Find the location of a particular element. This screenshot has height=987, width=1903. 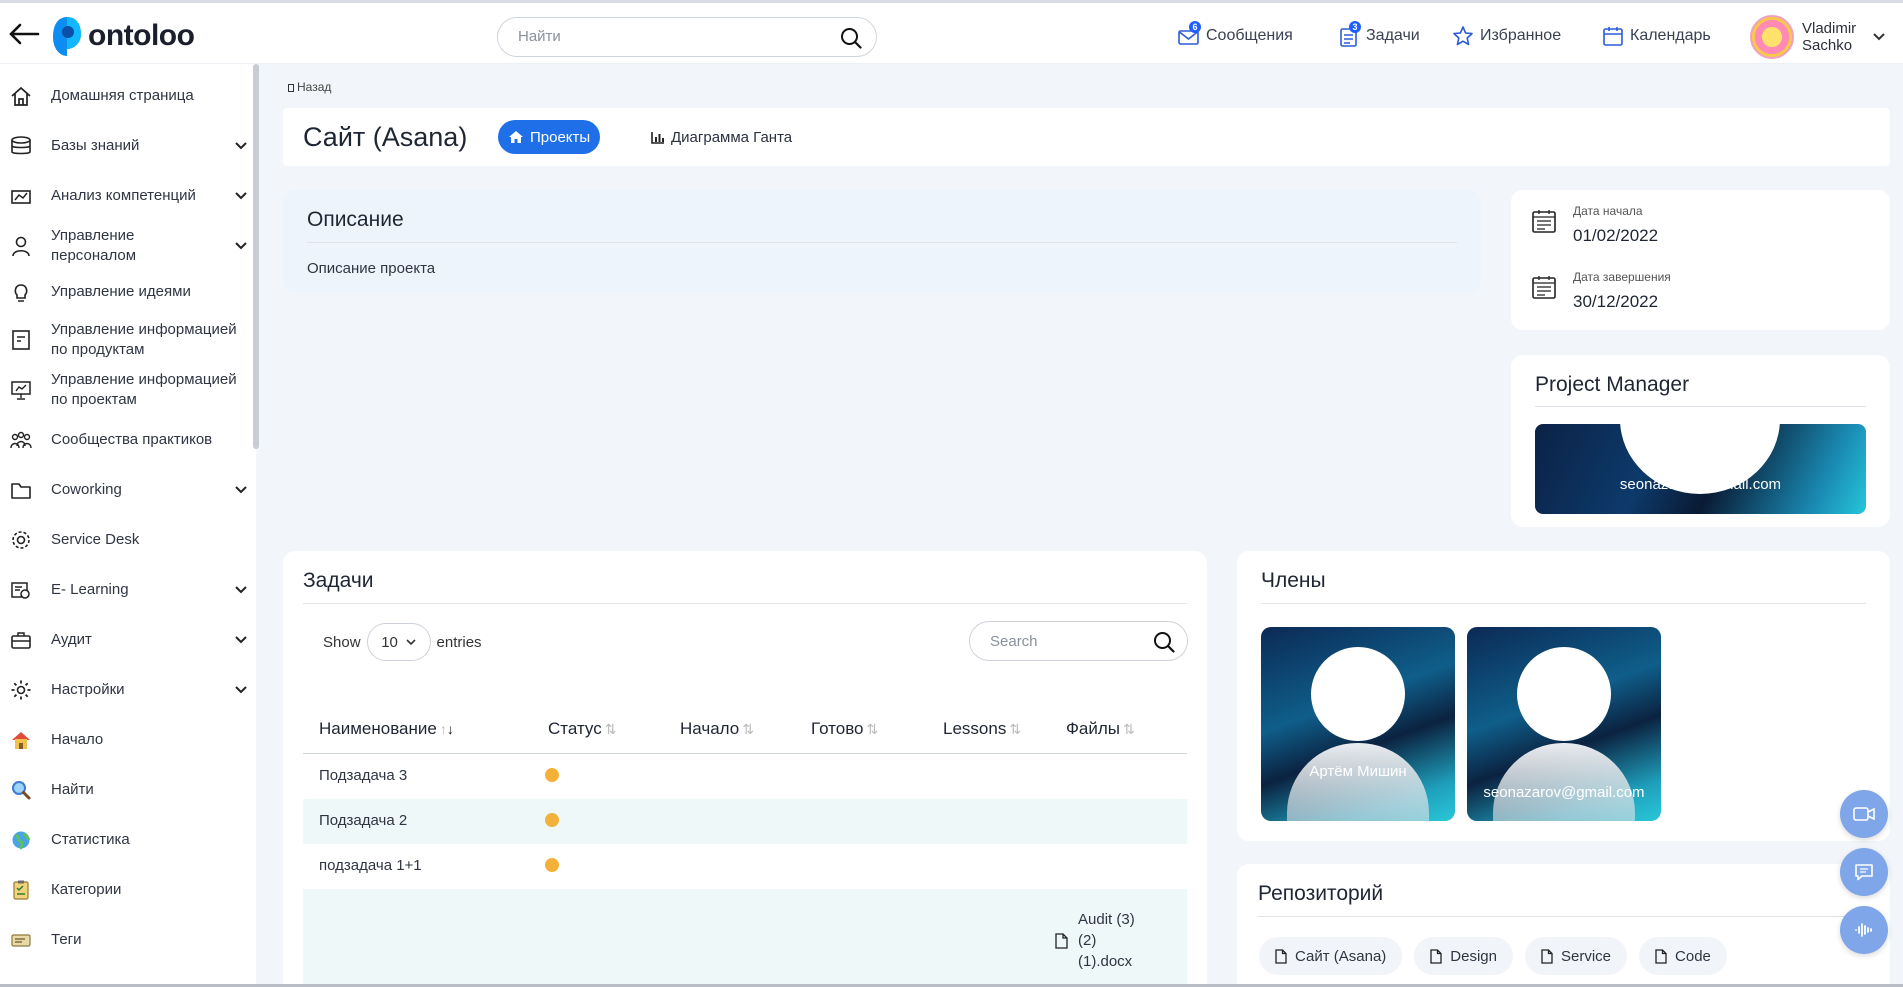

sidebar-item-personnel: Управление персоналом is located at coordinates (128, 246).